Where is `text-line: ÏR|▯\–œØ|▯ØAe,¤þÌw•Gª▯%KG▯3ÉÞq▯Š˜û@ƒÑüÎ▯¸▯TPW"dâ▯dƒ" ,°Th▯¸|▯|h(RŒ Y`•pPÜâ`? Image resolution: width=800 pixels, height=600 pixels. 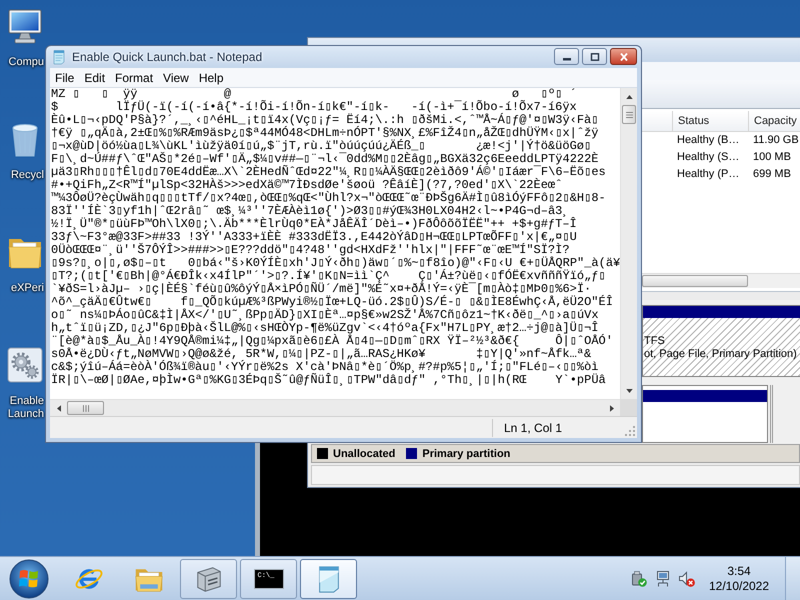
text-line: ÏR|▯\–œØ|▯ØAe,¤þÌw•Gª▯%KG▯3ÉÞq▯Š˜û@ƒÑüÎ▯¸▯TPW"dâ▯dƒ" ,°Th▯¸|▯|h(RŒ Y`•pPÜâ is located at coordinates (328, 380).